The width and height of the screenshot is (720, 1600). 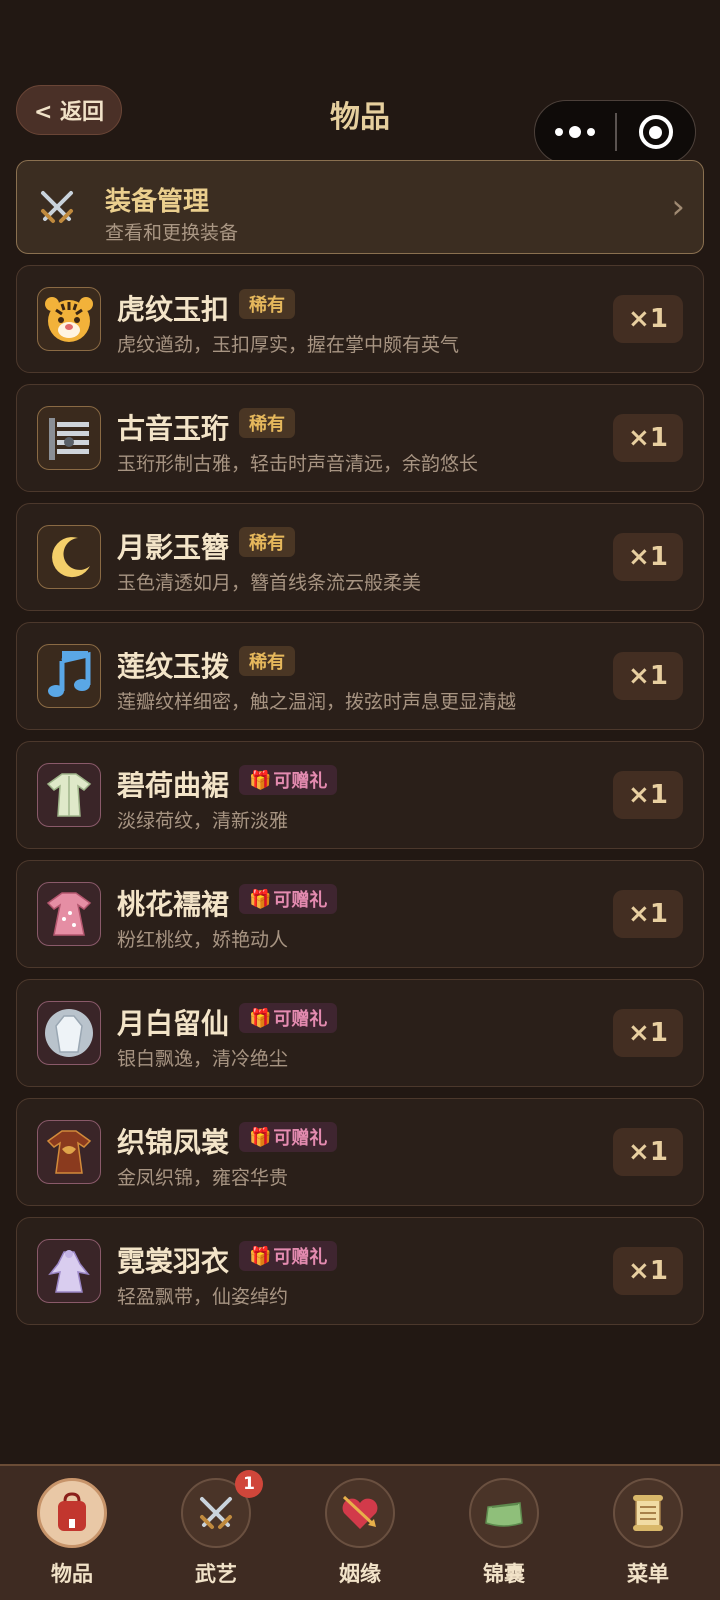 I want to click on item-row: 月白留仙 🎁 可赠礼 银白飘逸，清冷绝尘 ×1, so click(x=360, y=1033).